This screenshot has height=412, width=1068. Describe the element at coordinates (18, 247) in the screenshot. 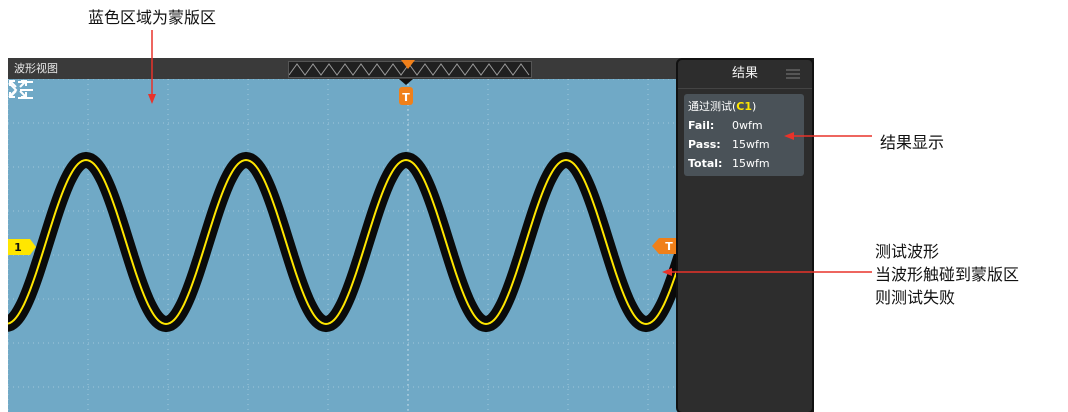

I see `channel-1-label: 1` at that location.